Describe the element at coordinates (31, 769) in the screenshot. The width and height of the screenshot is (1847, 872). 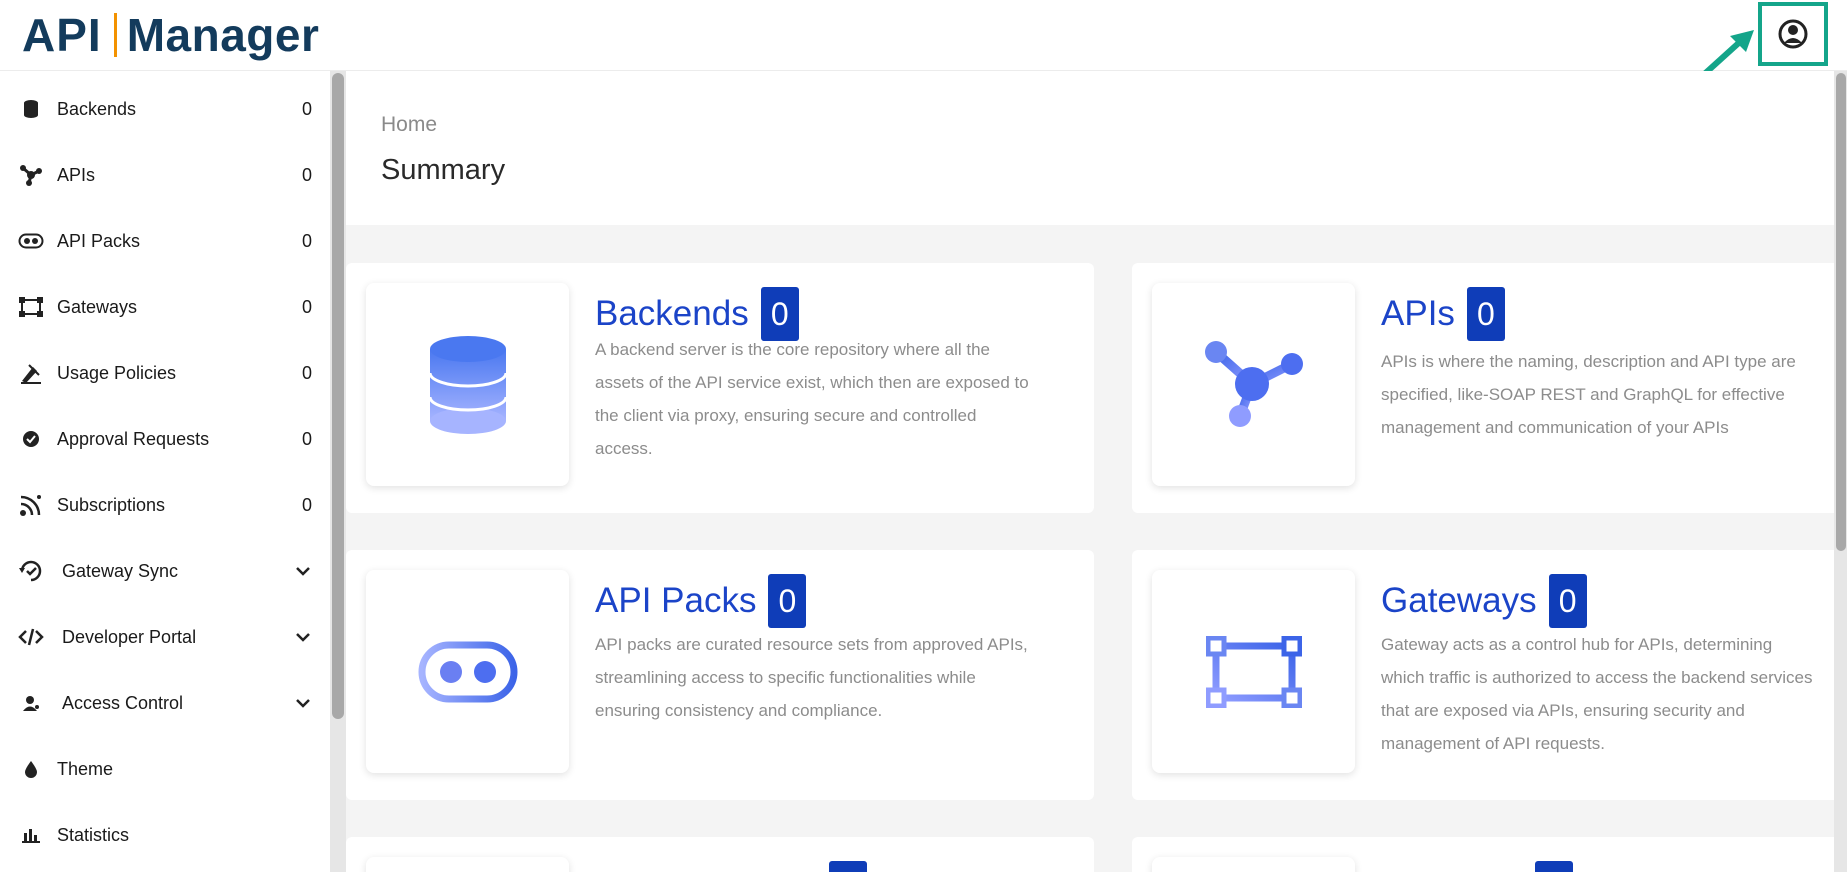
I see `drop-icon` at that location.